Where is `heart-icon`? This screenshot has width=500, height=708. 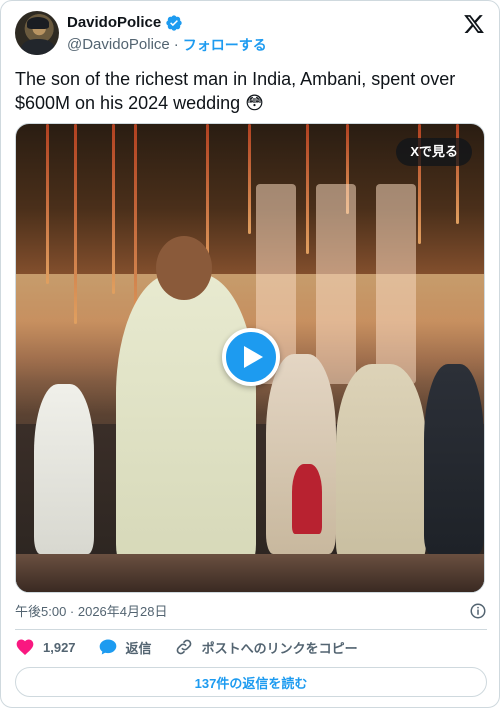 heart-icon is located at coordinates (25, 647).